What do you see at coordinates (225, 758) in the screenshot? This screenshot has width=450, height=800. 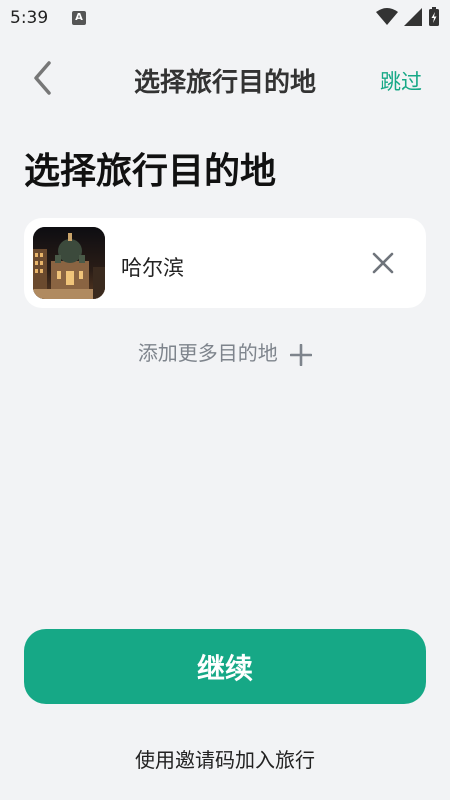 I see `join-with-invite-code-link: 使用邀请码加入旅行` at bounding box center [225, 758].